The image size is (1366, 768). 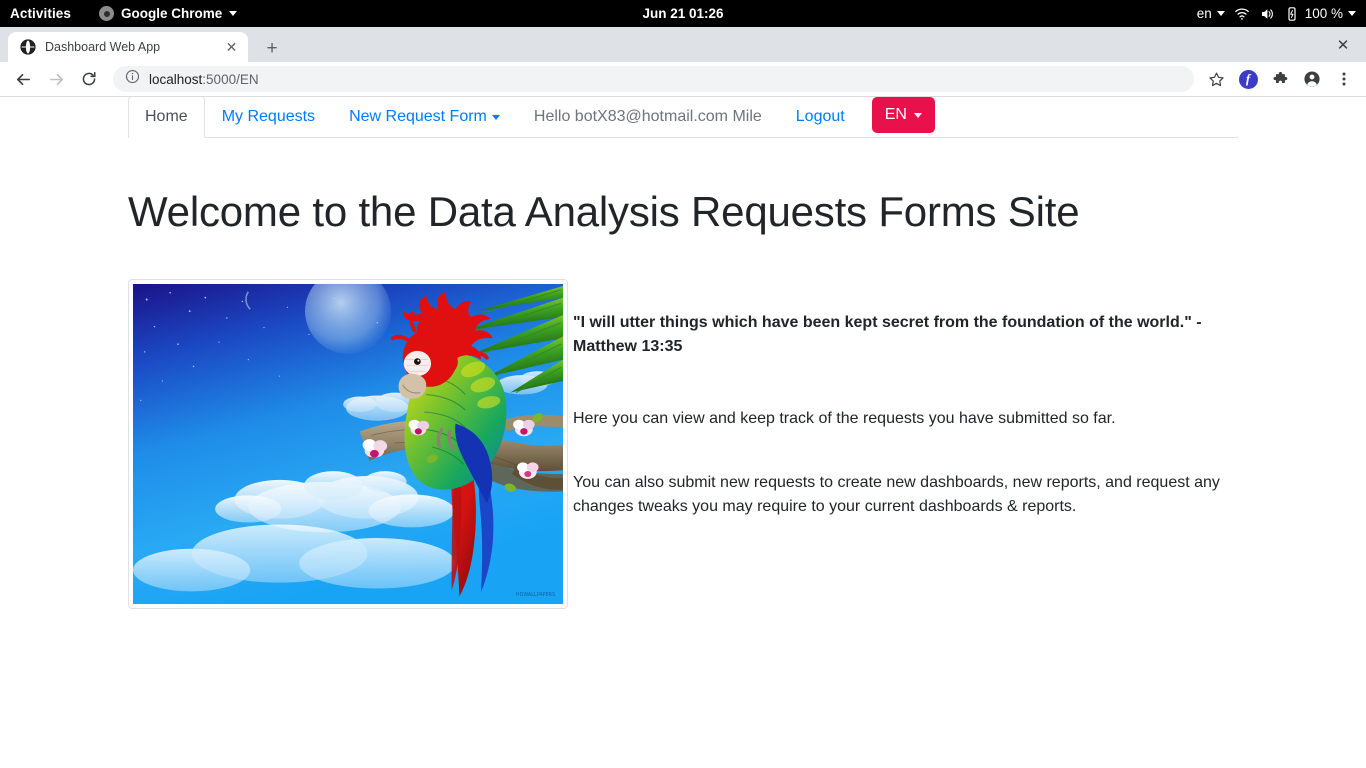 I want to click on nav-item-logout: Logout, so click(x=820, y=117).